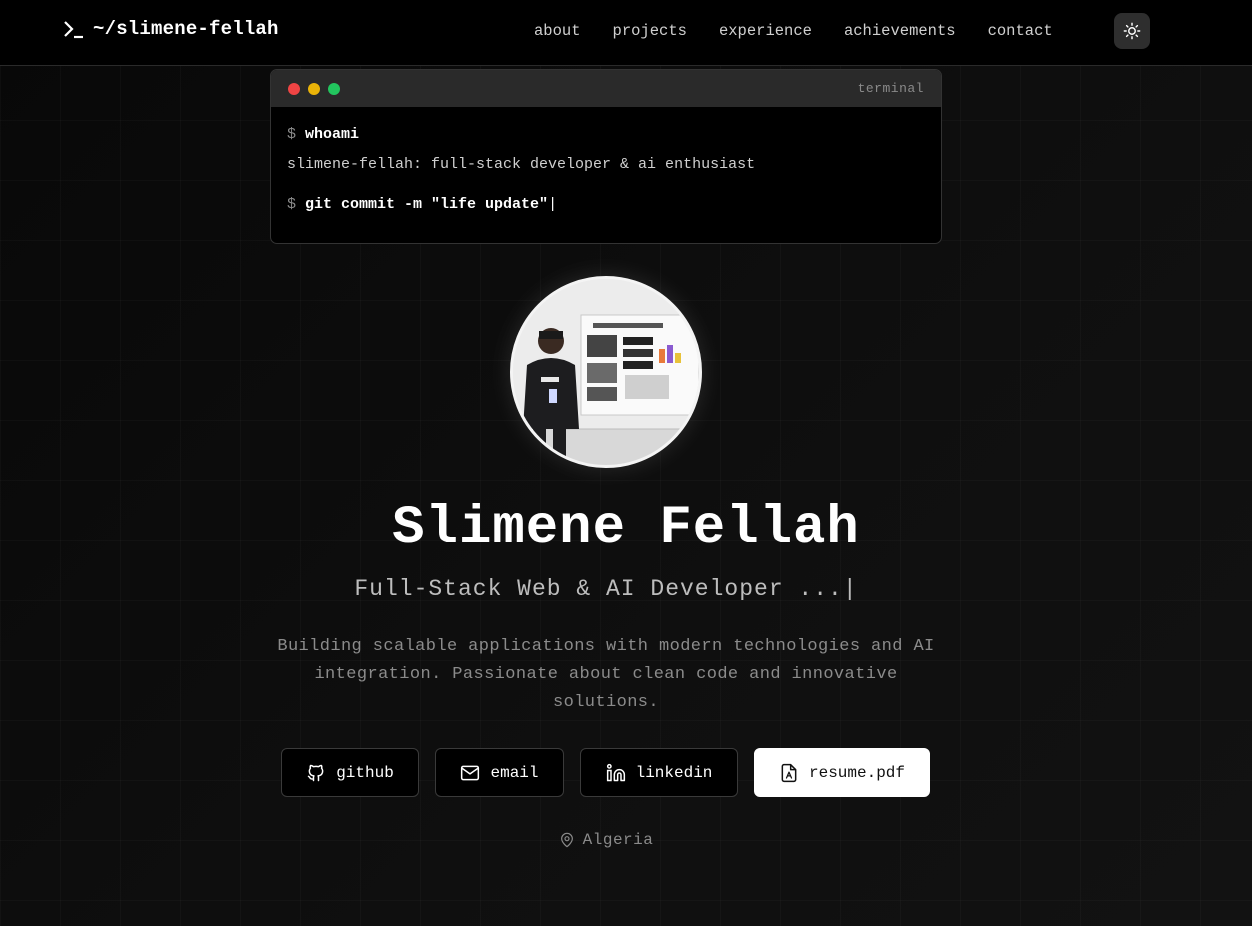  I want to click on terminal-prompt-icon, so click(73, 30).